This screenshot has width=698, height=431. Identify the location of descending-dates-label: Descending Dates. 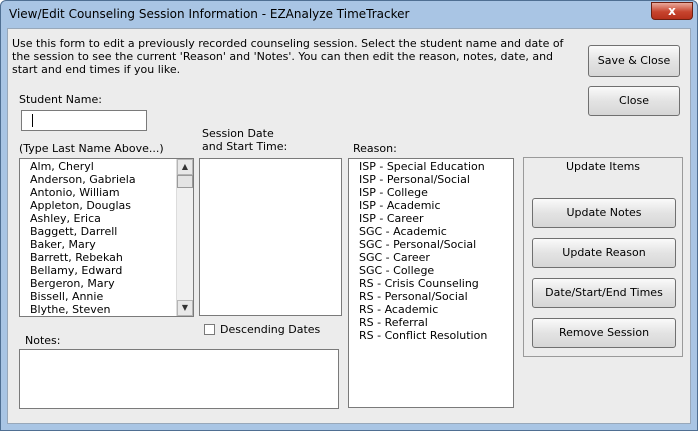
(270, 329).